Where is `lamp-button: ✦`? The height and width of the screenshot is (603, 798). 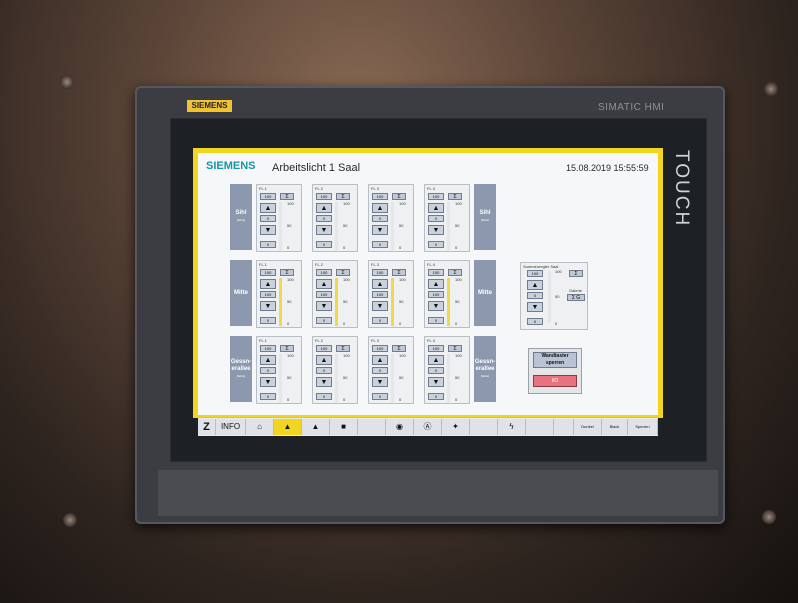
lamp-button: ✦ is located at coordinates (456, 427).